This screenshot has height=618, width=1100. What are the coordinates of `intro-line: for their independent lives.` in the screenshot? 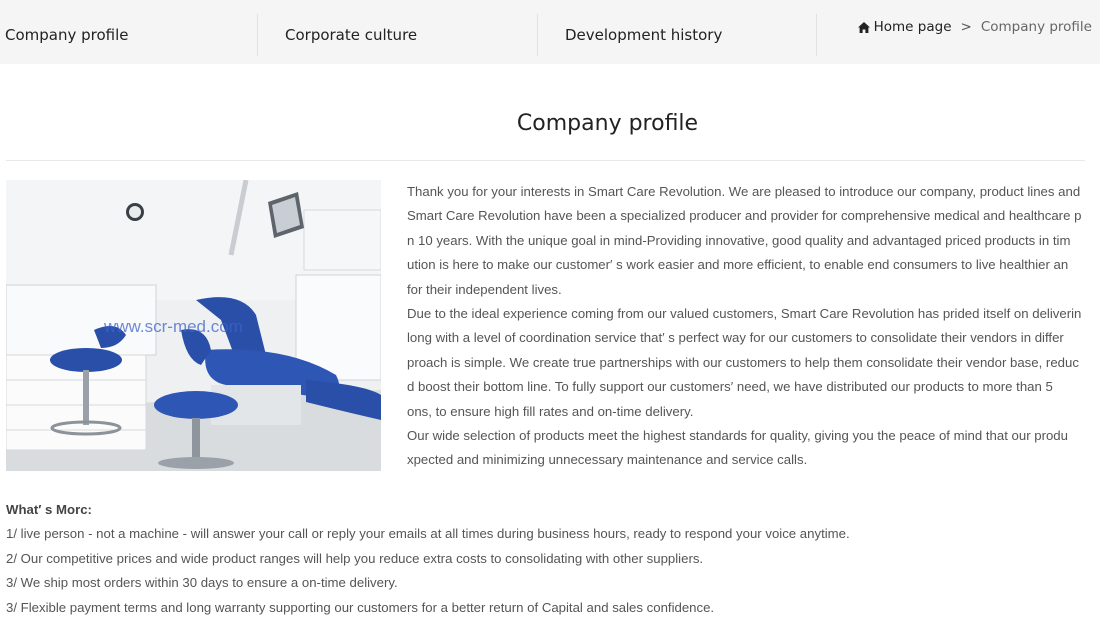 It's located at (484, 289).